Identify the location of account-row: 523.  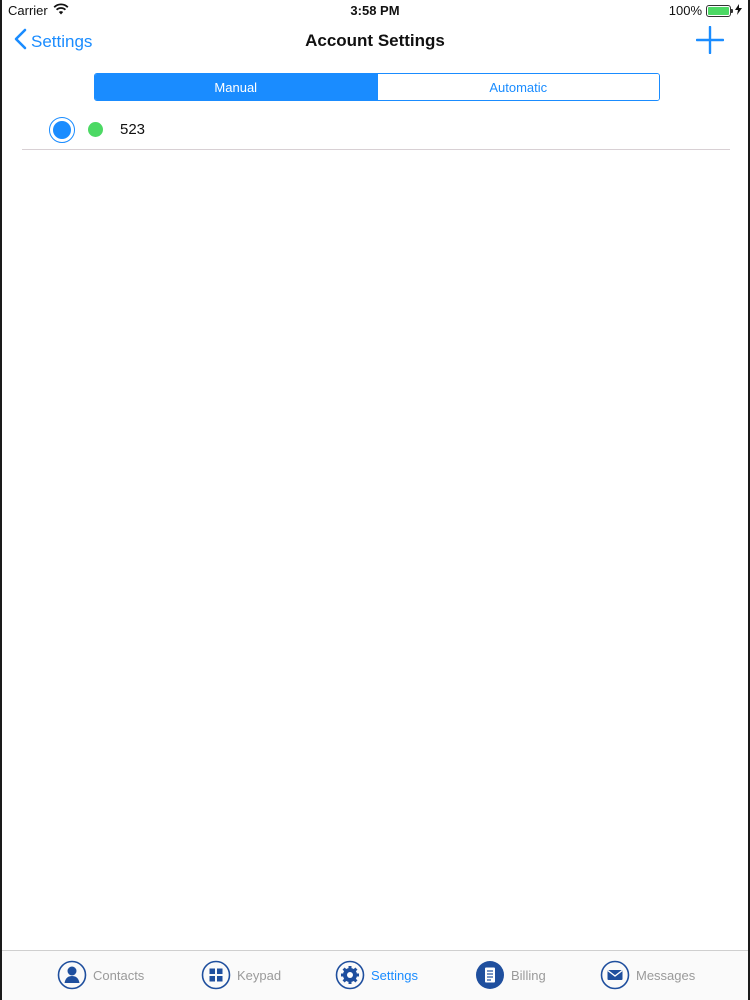
(376, 130).